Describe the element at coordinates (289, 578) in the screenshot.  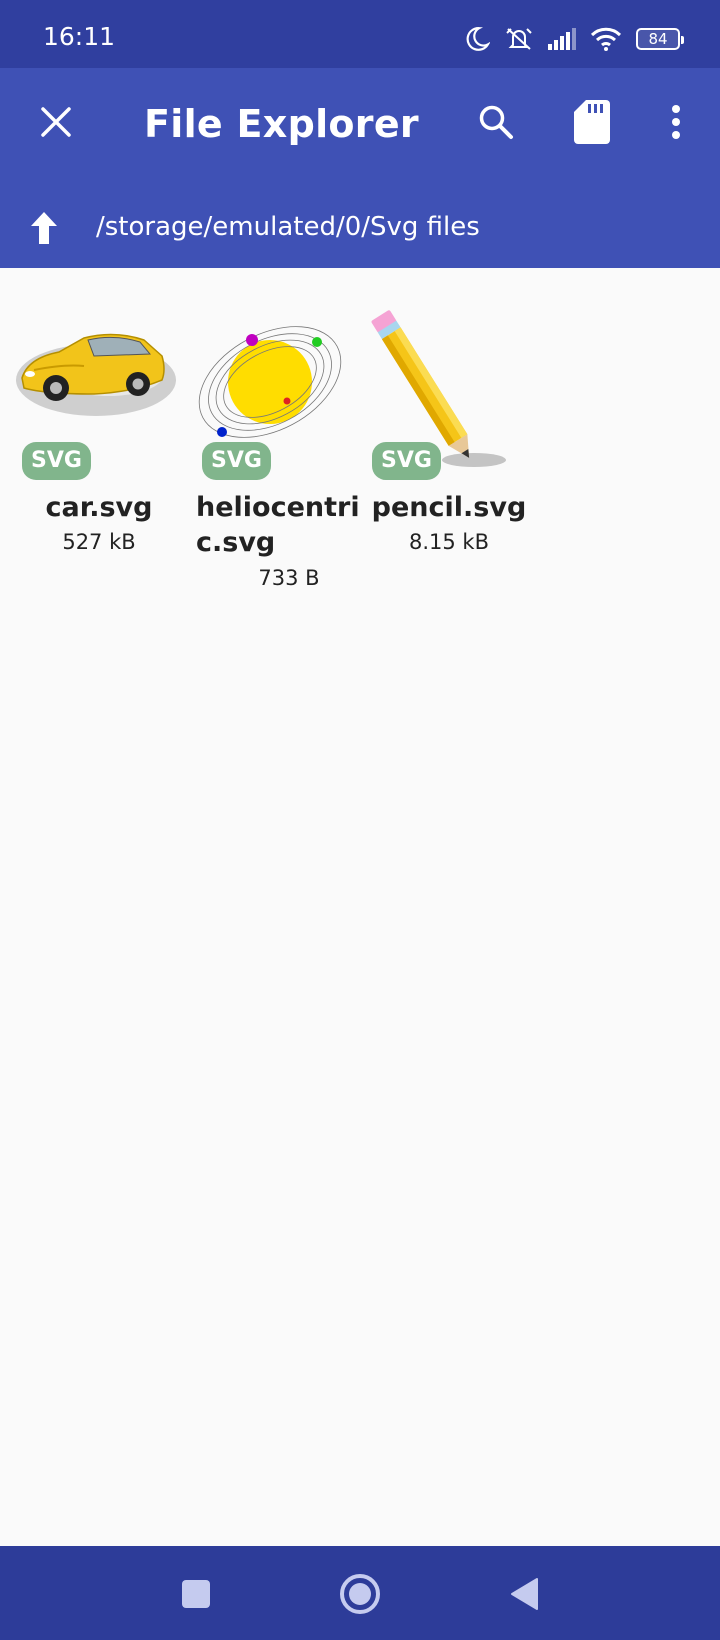
I see `file-size: 733 B` at that location.